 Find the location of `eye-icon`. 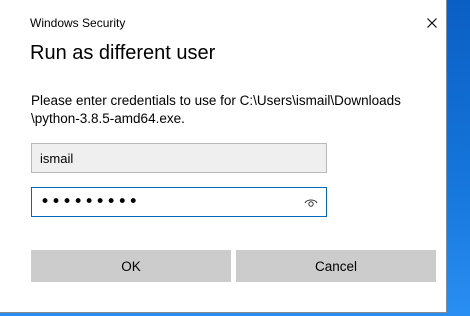

eye-icon is located at coordinates (311, 203).